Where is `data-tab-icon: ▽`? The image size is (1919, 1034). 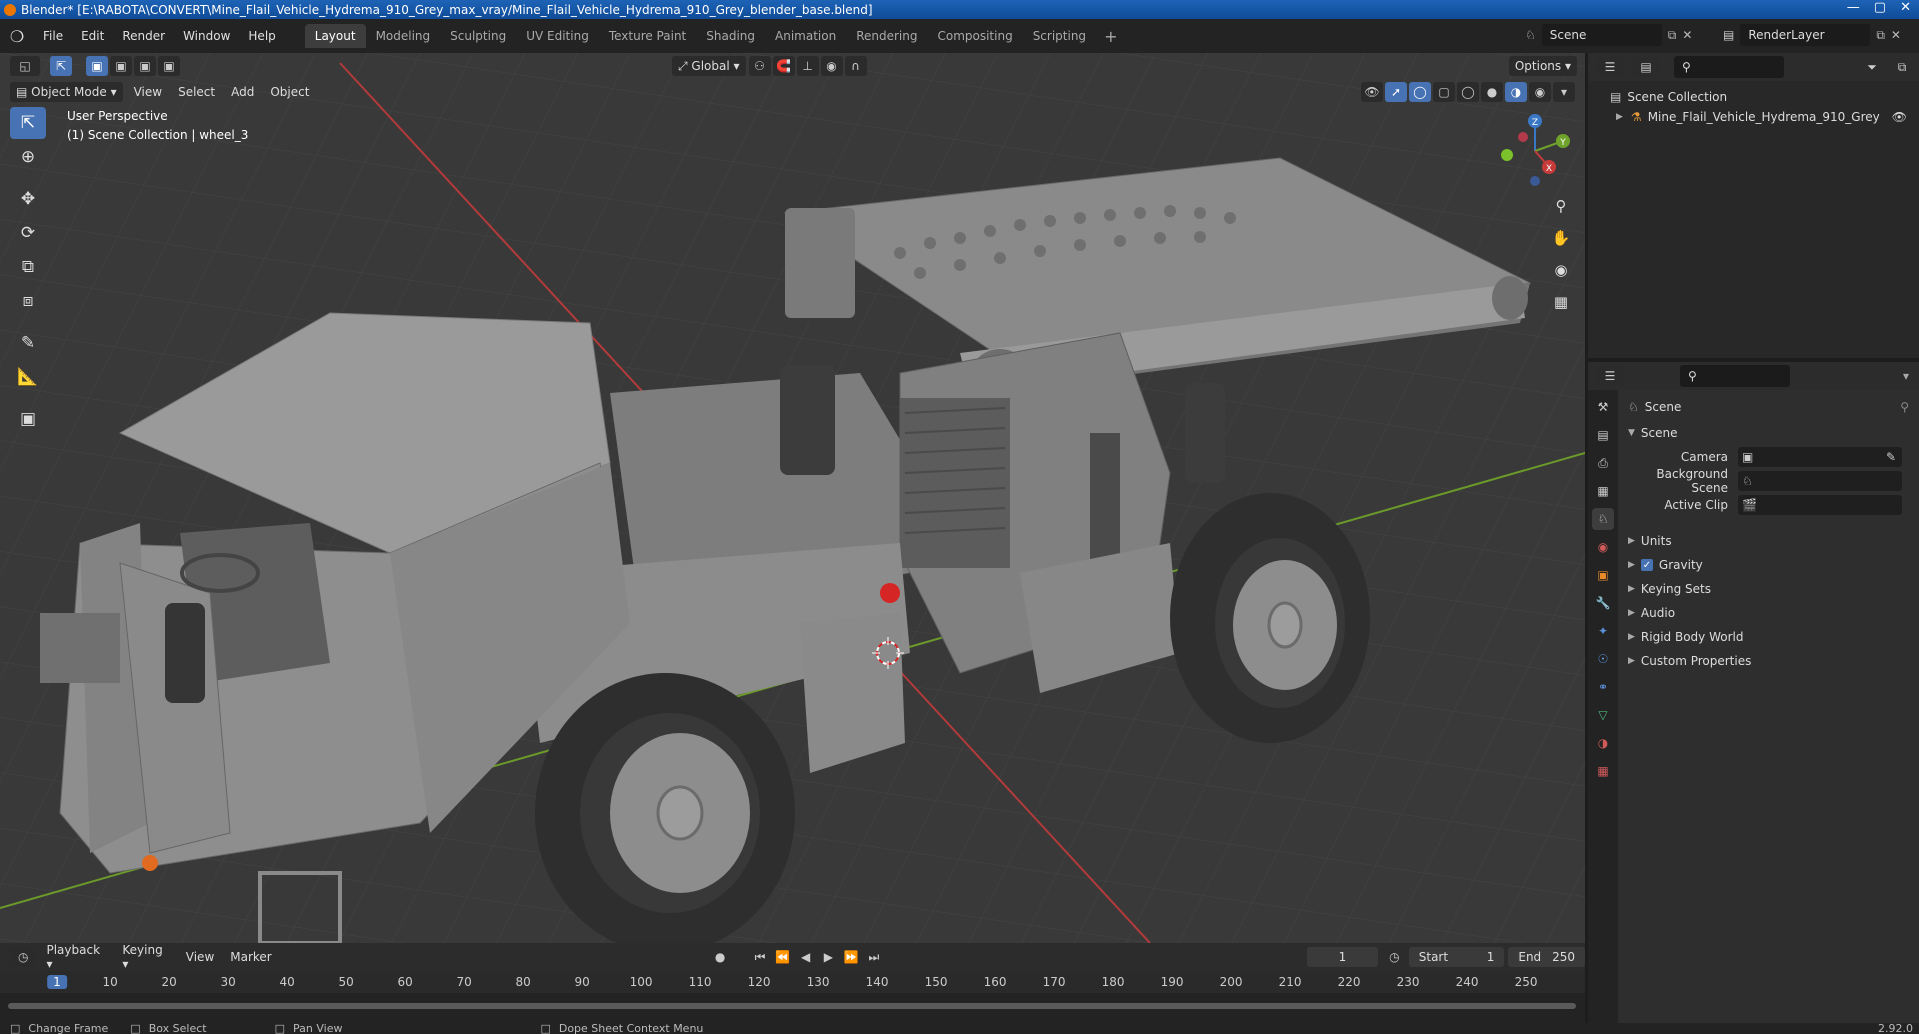 data-tab-icon: ▽ is located at coordinates (1603, 715).